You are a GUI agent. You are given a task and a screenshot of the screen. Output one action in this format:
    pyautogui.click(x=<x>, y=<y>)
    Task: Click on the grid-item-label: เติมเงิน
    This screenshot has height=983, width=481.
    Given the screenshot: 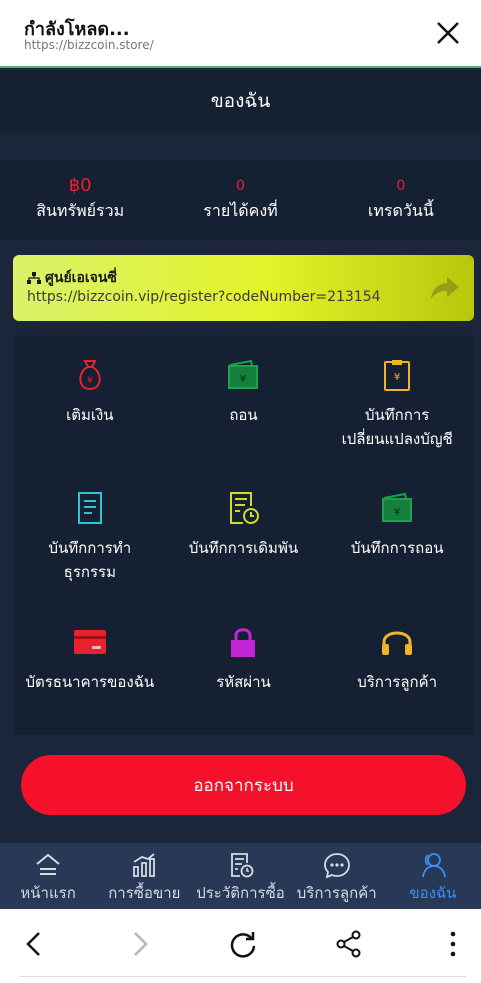 What is the action you would take?
    pyautogui.click(x=90, y=415)
    